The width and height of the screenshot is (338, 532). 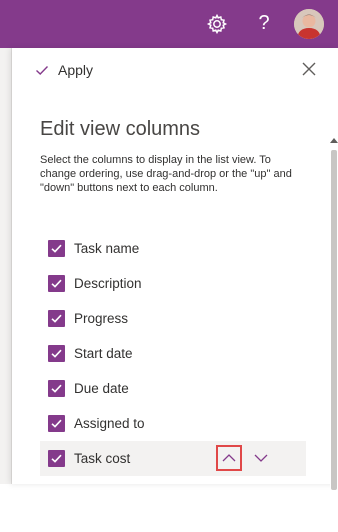 I want to click on column-label: Assigned to, so click(x=109, y=423).